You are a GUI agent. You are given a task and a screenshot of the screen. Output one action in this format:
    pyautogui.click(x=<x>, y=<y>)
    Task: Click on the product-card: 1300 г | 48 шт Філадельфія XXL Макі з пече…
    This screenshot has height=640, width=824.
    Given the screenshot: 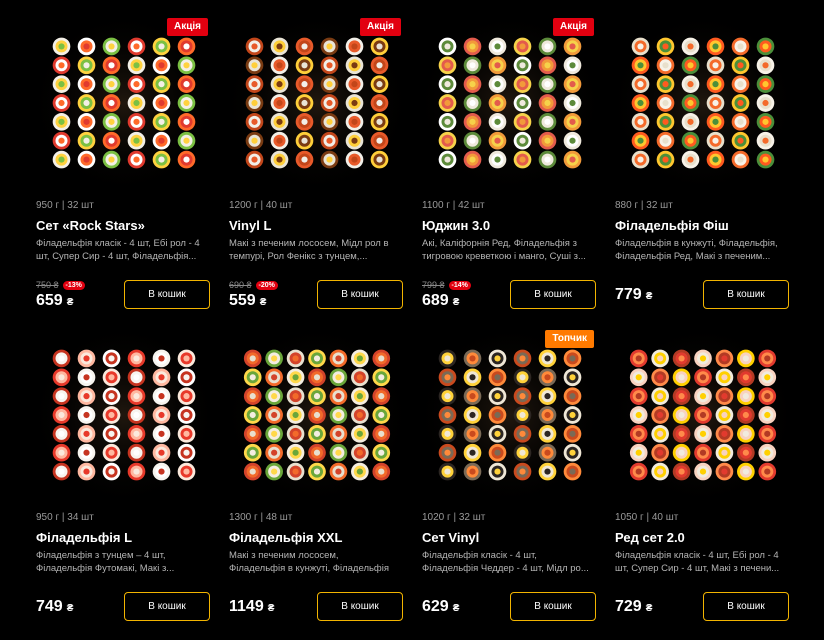 What is the action you would take?
    pyautogui.click(x=317, y=480)
    